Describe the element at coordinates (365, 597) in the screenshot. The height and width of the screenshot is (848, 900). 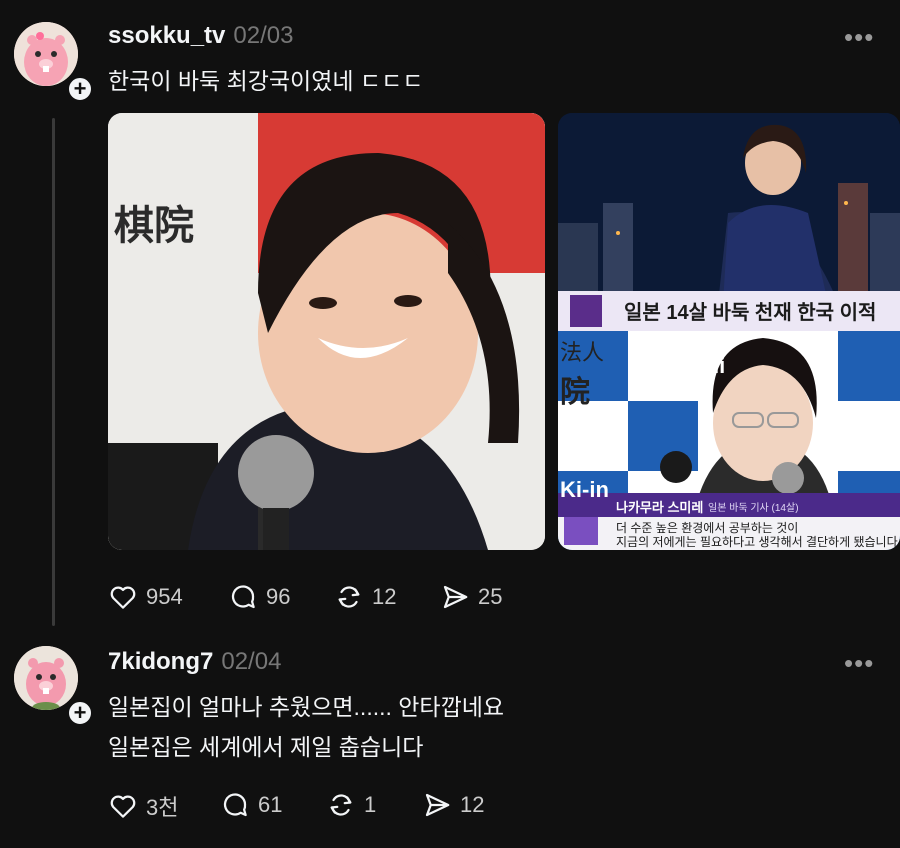
I see `repost-button: 12` at that location.